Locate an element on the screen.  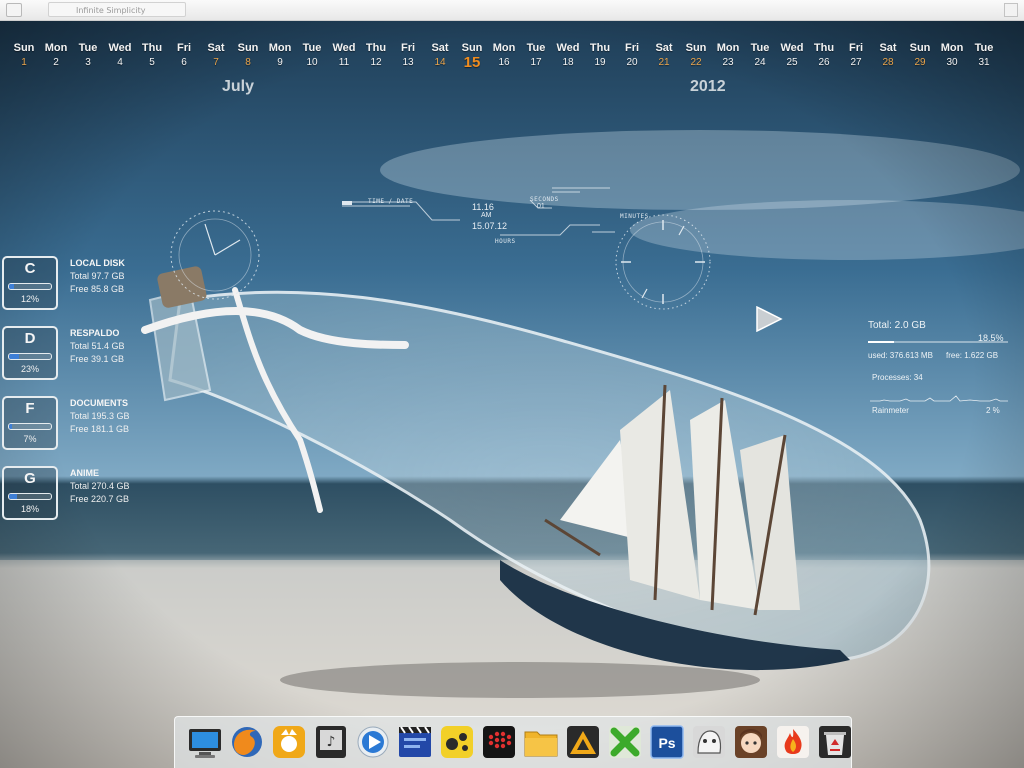
drive-widget: G 18% ANIME Total 270.4 GB Free 220.7 GB is located at coordinates (66, 493).